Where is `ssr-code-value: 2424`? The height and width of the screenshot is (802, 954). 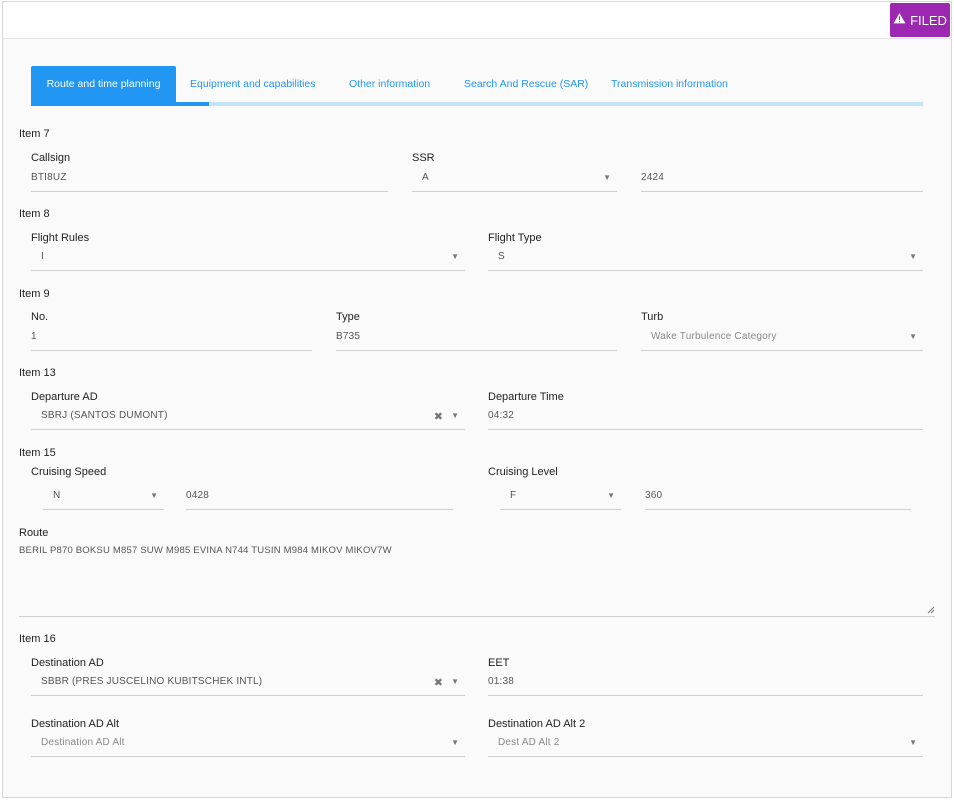 ssr-code-value: 2424 is located at coordinates (653, 177).